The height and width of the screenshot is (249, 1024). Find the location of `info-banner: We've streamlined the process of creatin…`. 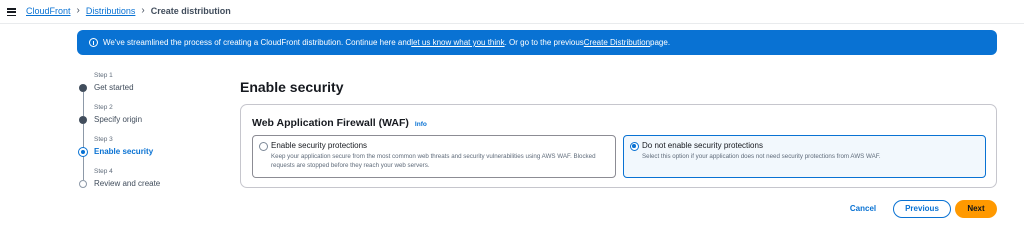

info-banner: We've streamlined the process of creatin… is located at coordinates (537, 42).